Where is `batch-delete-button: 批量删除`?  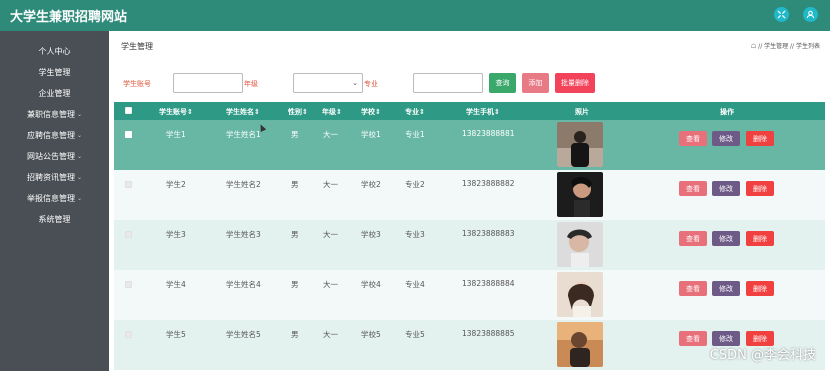
batch-delete-button: 批量删除 is located at coordinates (575, 83).